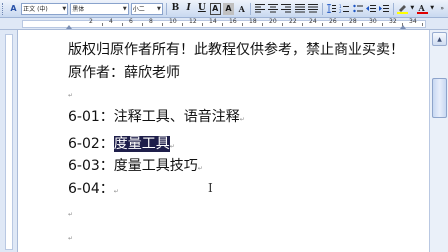 The image size is (448, 252). I want to click on font-combo-value: 黑体, so click(78, 9).